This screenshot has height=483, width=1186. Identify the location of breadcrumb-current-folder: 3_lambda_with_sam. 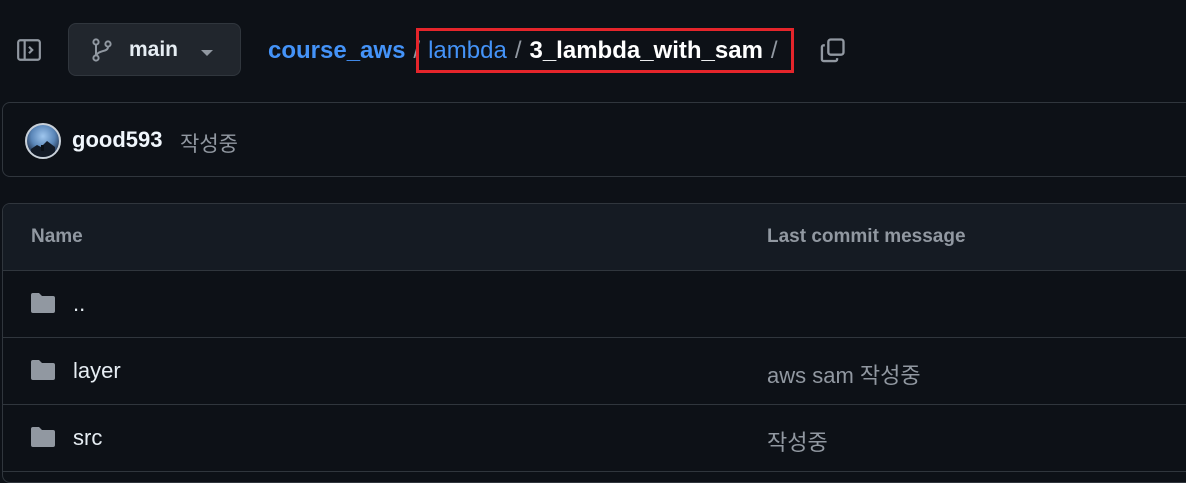
(646, 50).